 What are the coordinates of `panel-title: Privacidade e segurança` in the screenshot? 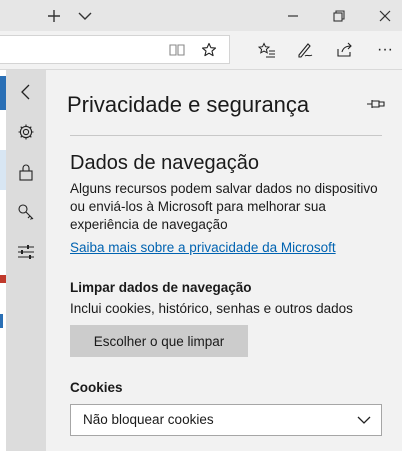 It's located at (188, 104).